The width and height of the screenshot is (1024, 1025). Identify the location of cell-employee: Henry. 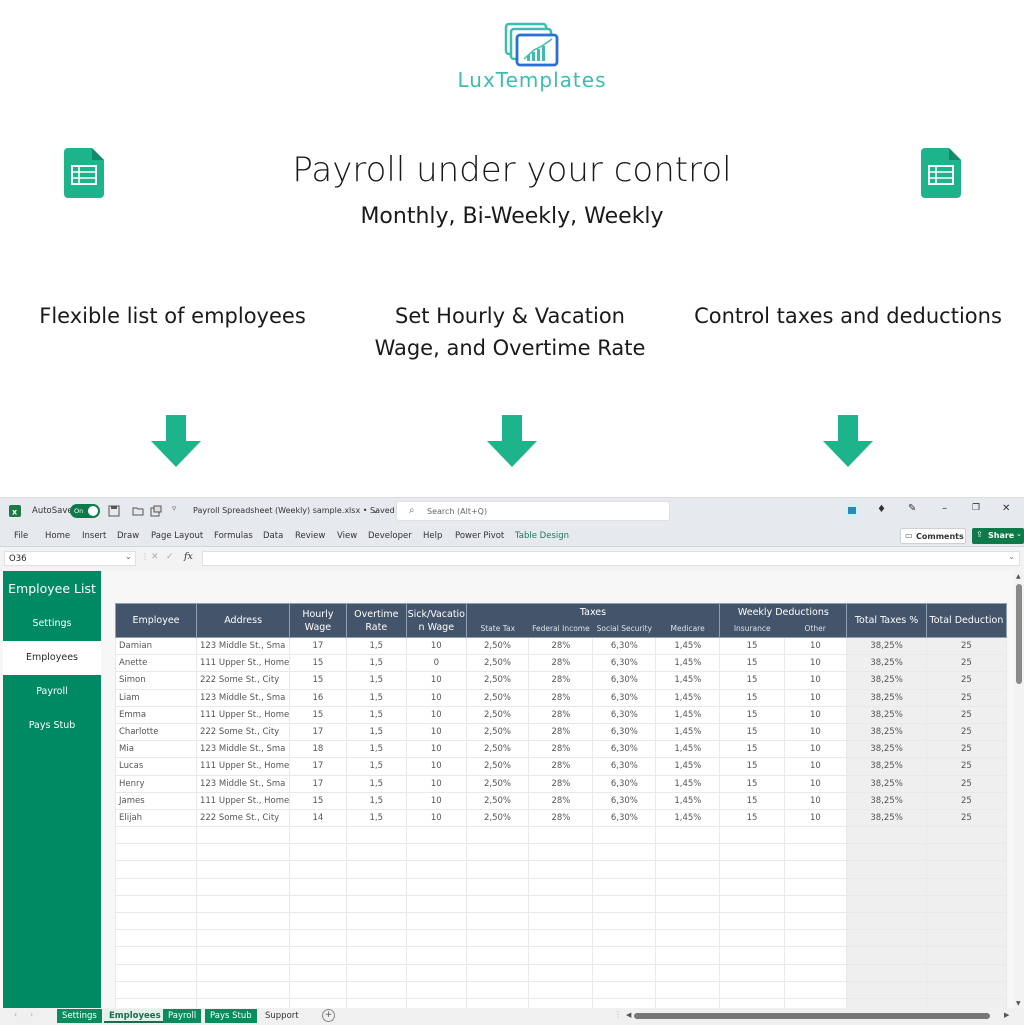
(156, 783).